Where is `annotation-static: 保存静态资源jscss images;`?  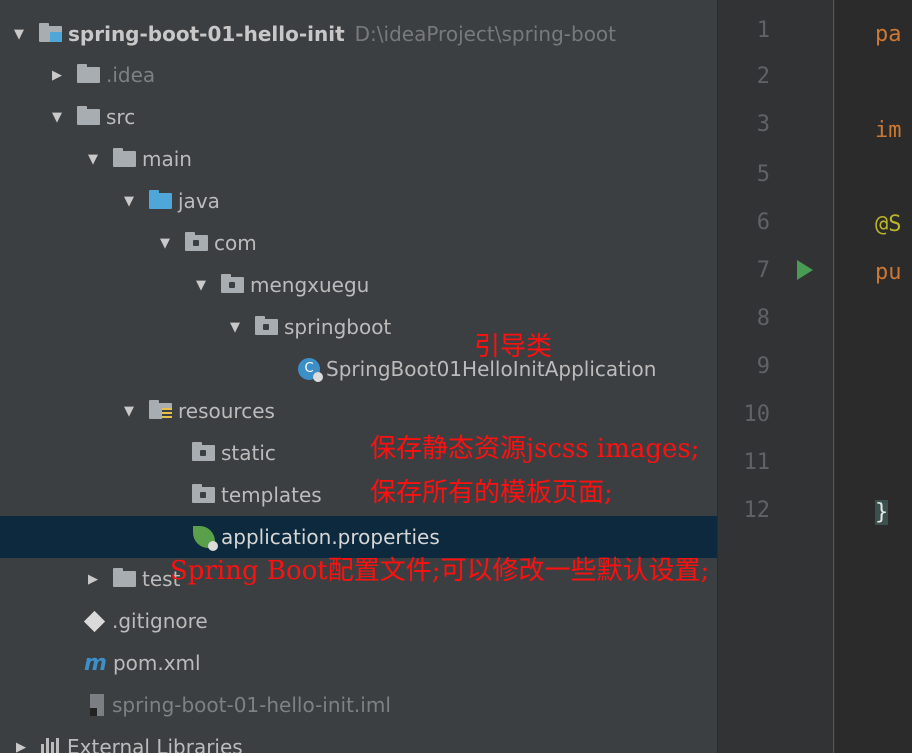
annotation-static: 保存静态资源jscss images; is located at coordinates (535, 449).